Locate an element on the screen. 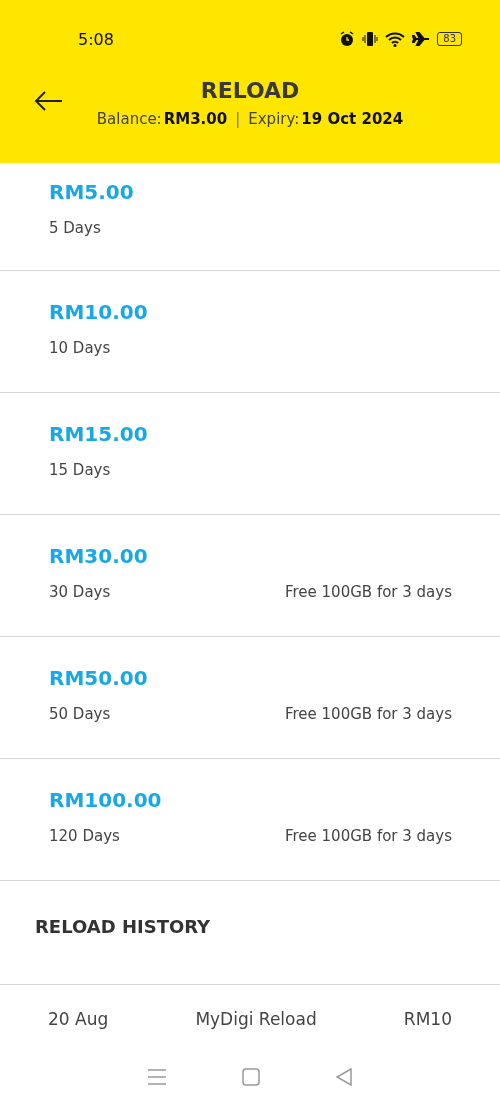 The image size is (500, 1111). plan-price: RM5.00 is located at coordinates (92, 192).